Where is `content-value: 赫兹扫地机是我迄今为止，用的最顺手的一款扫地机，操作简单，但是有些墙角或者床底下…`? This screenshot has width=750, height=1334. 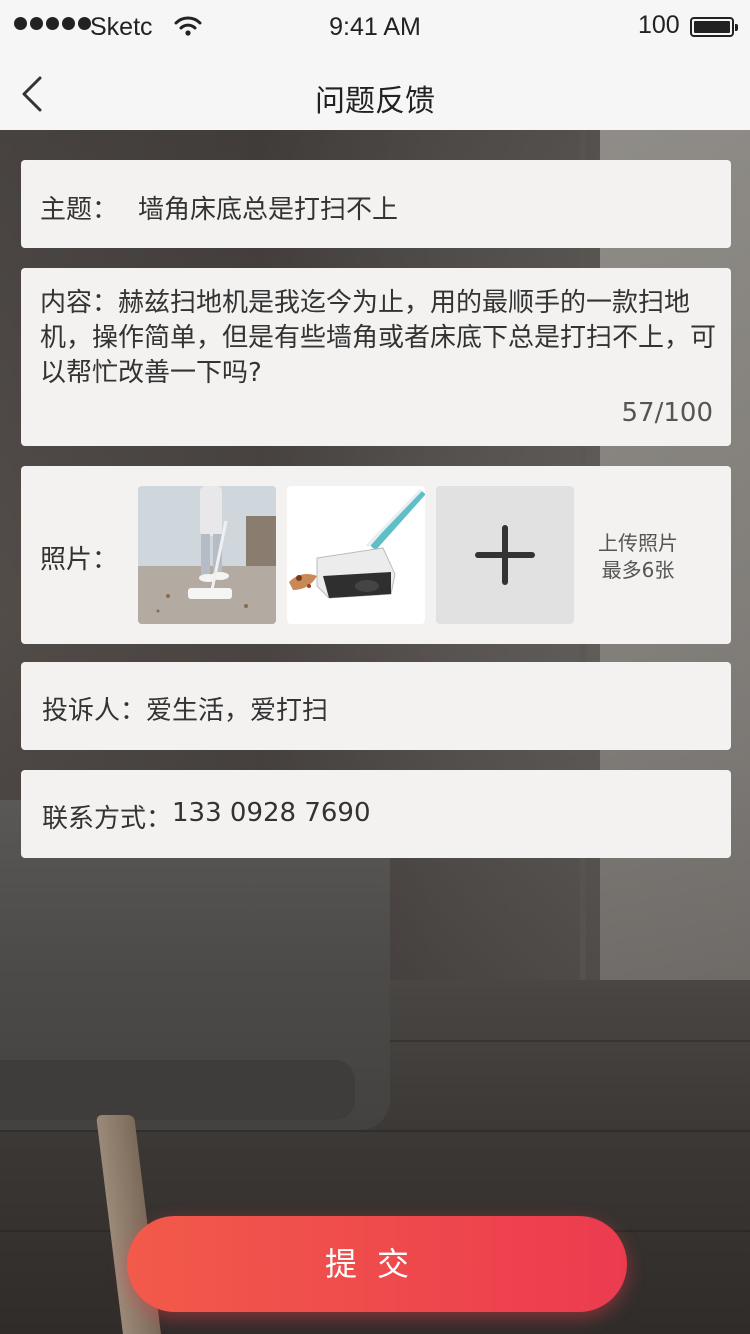
content-value: 赫兹扫地机是我迄今为止，用的最顺手的一款扫地机，操作简单，但是有些墙角或者床底下… is located at coordinates (378, 338).